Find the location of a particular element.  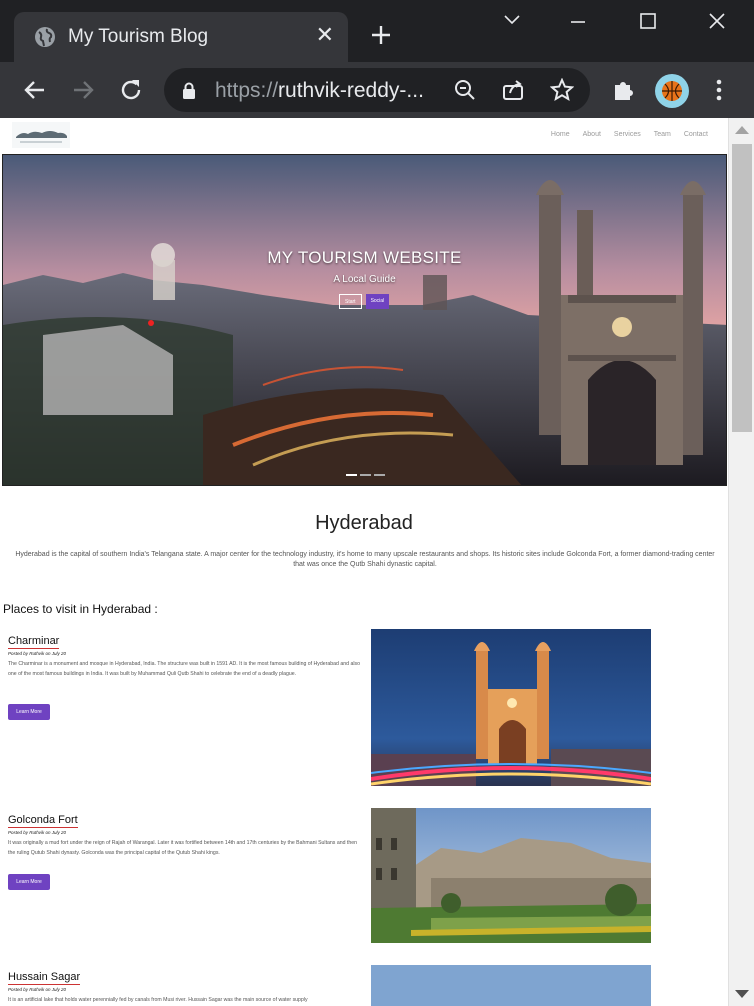

tab-title: My Tourism Blog is located at coordinates (138, 36).